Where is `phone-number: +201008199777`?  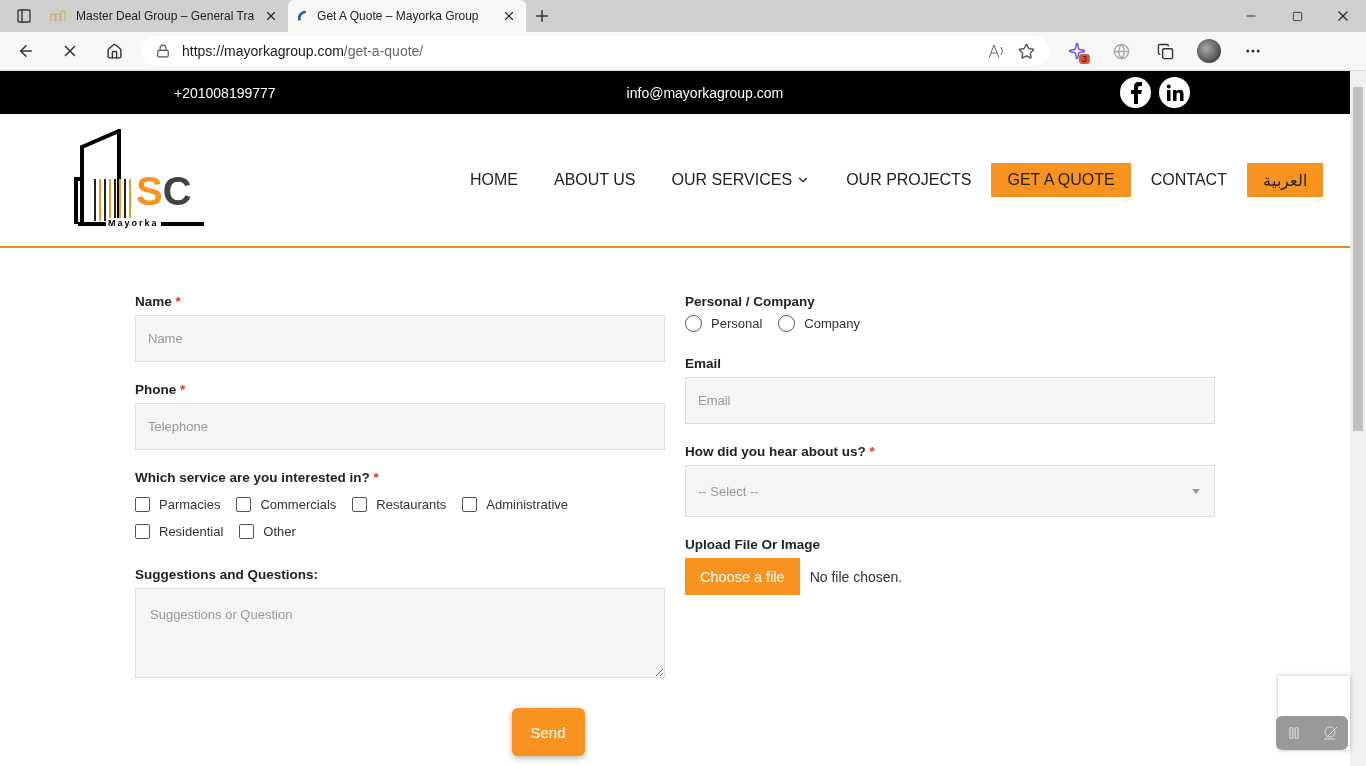
phone-number: +201008199777 is located at coordinates (225, 92).